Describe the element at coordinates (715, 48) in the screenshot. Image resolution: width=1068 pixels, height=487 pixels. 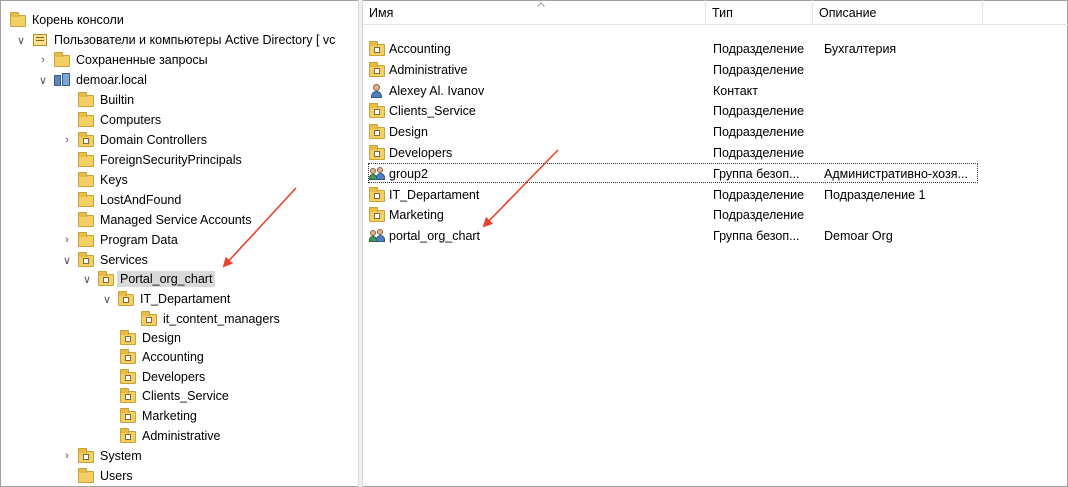
I see `list-row: Accounting Подразделение Бухгалтерия` at that location.